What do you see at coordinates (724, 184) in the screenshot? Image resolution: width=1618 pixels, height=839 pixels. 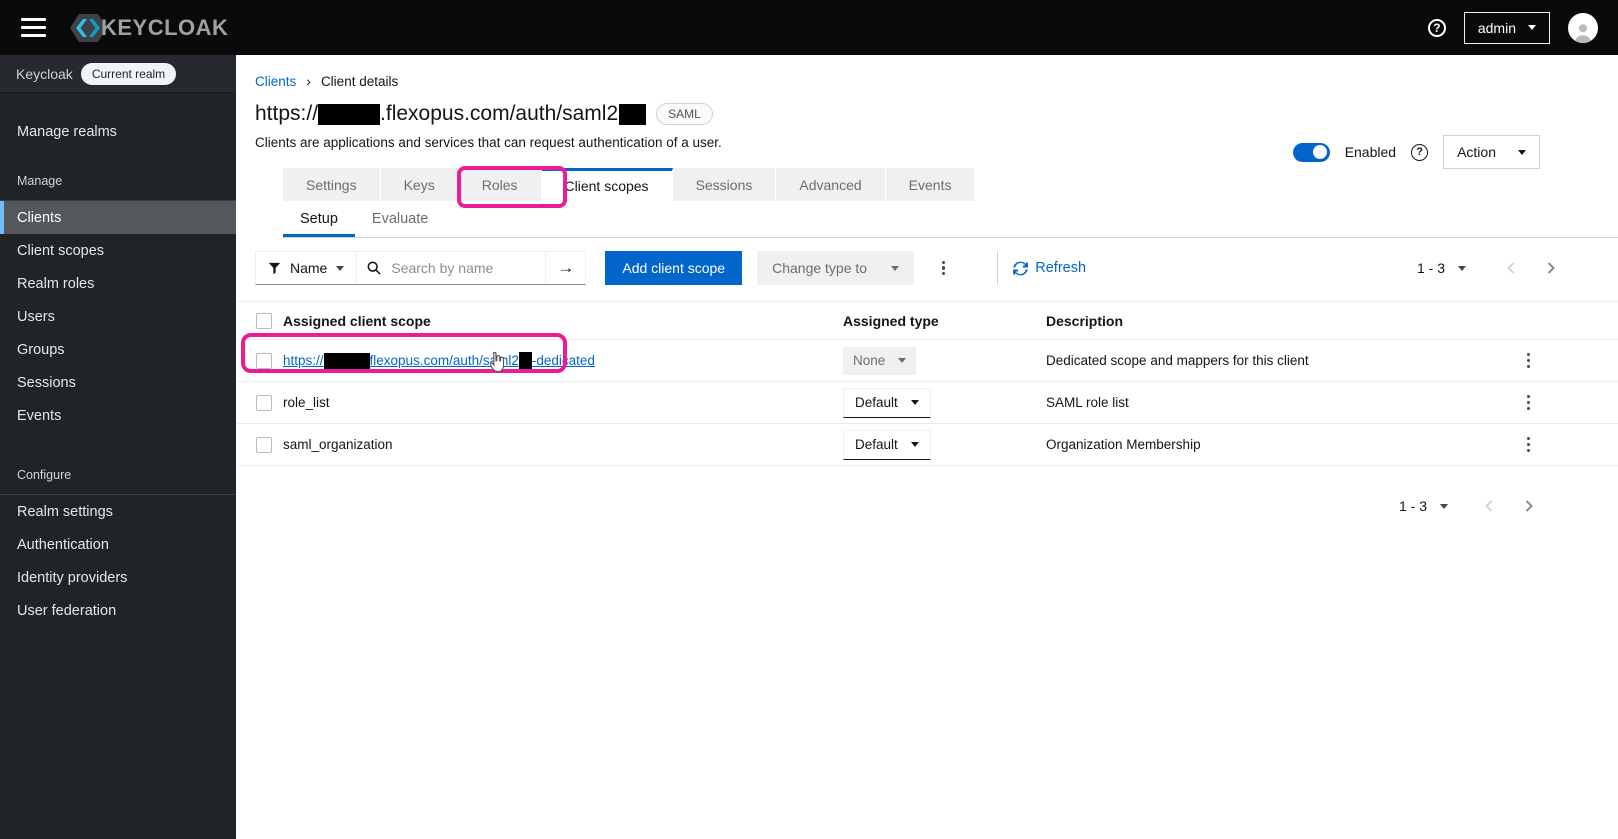 I see `tab-sessions: Sessions` at bounding box center [724, 184].